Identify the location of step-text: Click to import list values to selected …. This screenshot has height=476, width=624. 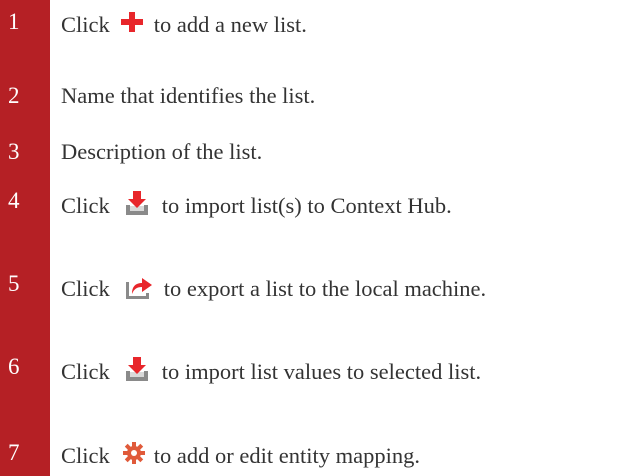
(342, 371).